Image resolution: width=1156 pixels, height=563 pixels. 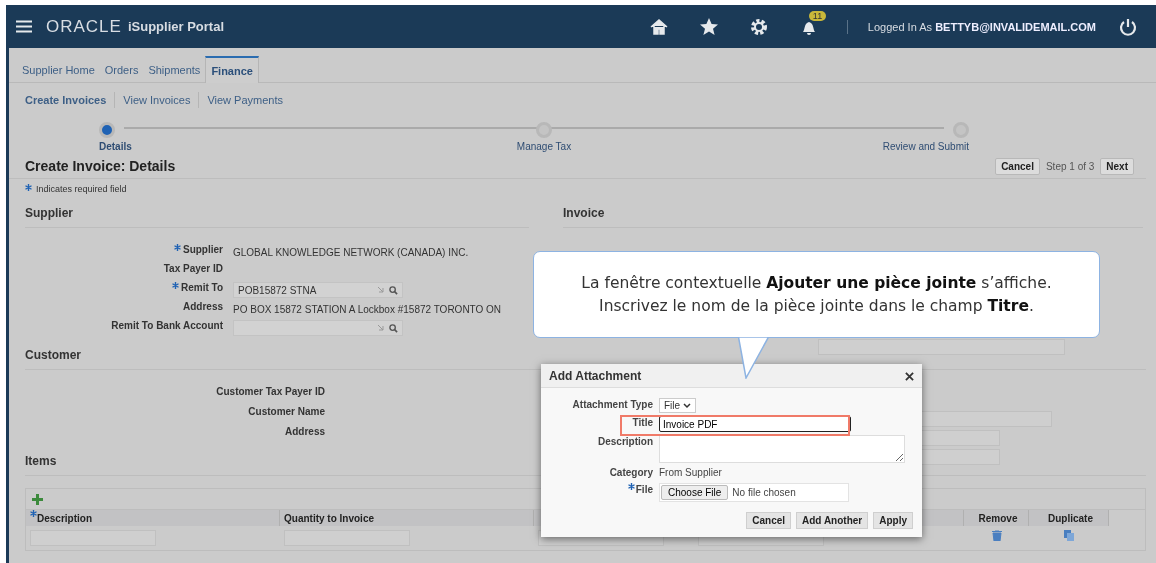 I want to click on step-label: Details, so click(x=115, y=146).